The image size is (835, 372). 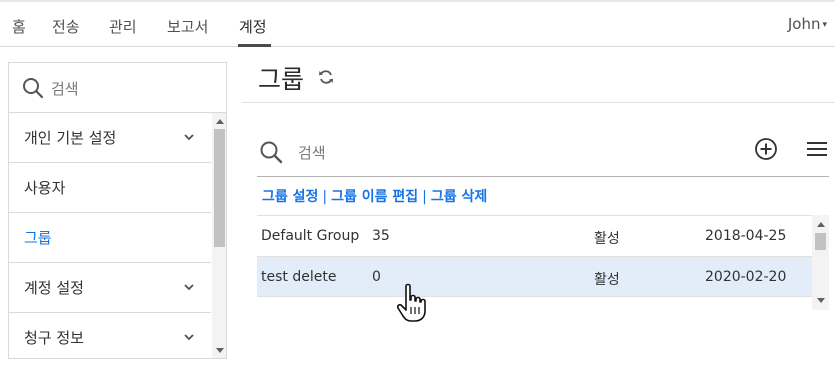 What do you see at coordinates (290, 197) in the screenshot?
I see `group-settings-link: 그룹 설정` at bounding box center [290, 197].